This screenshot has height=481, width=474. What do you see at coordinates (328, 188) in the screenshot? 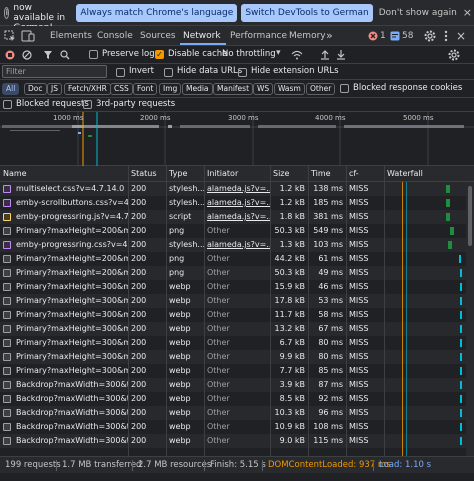
I see `request-time: 138 ms` at bounding box center [328, 188].